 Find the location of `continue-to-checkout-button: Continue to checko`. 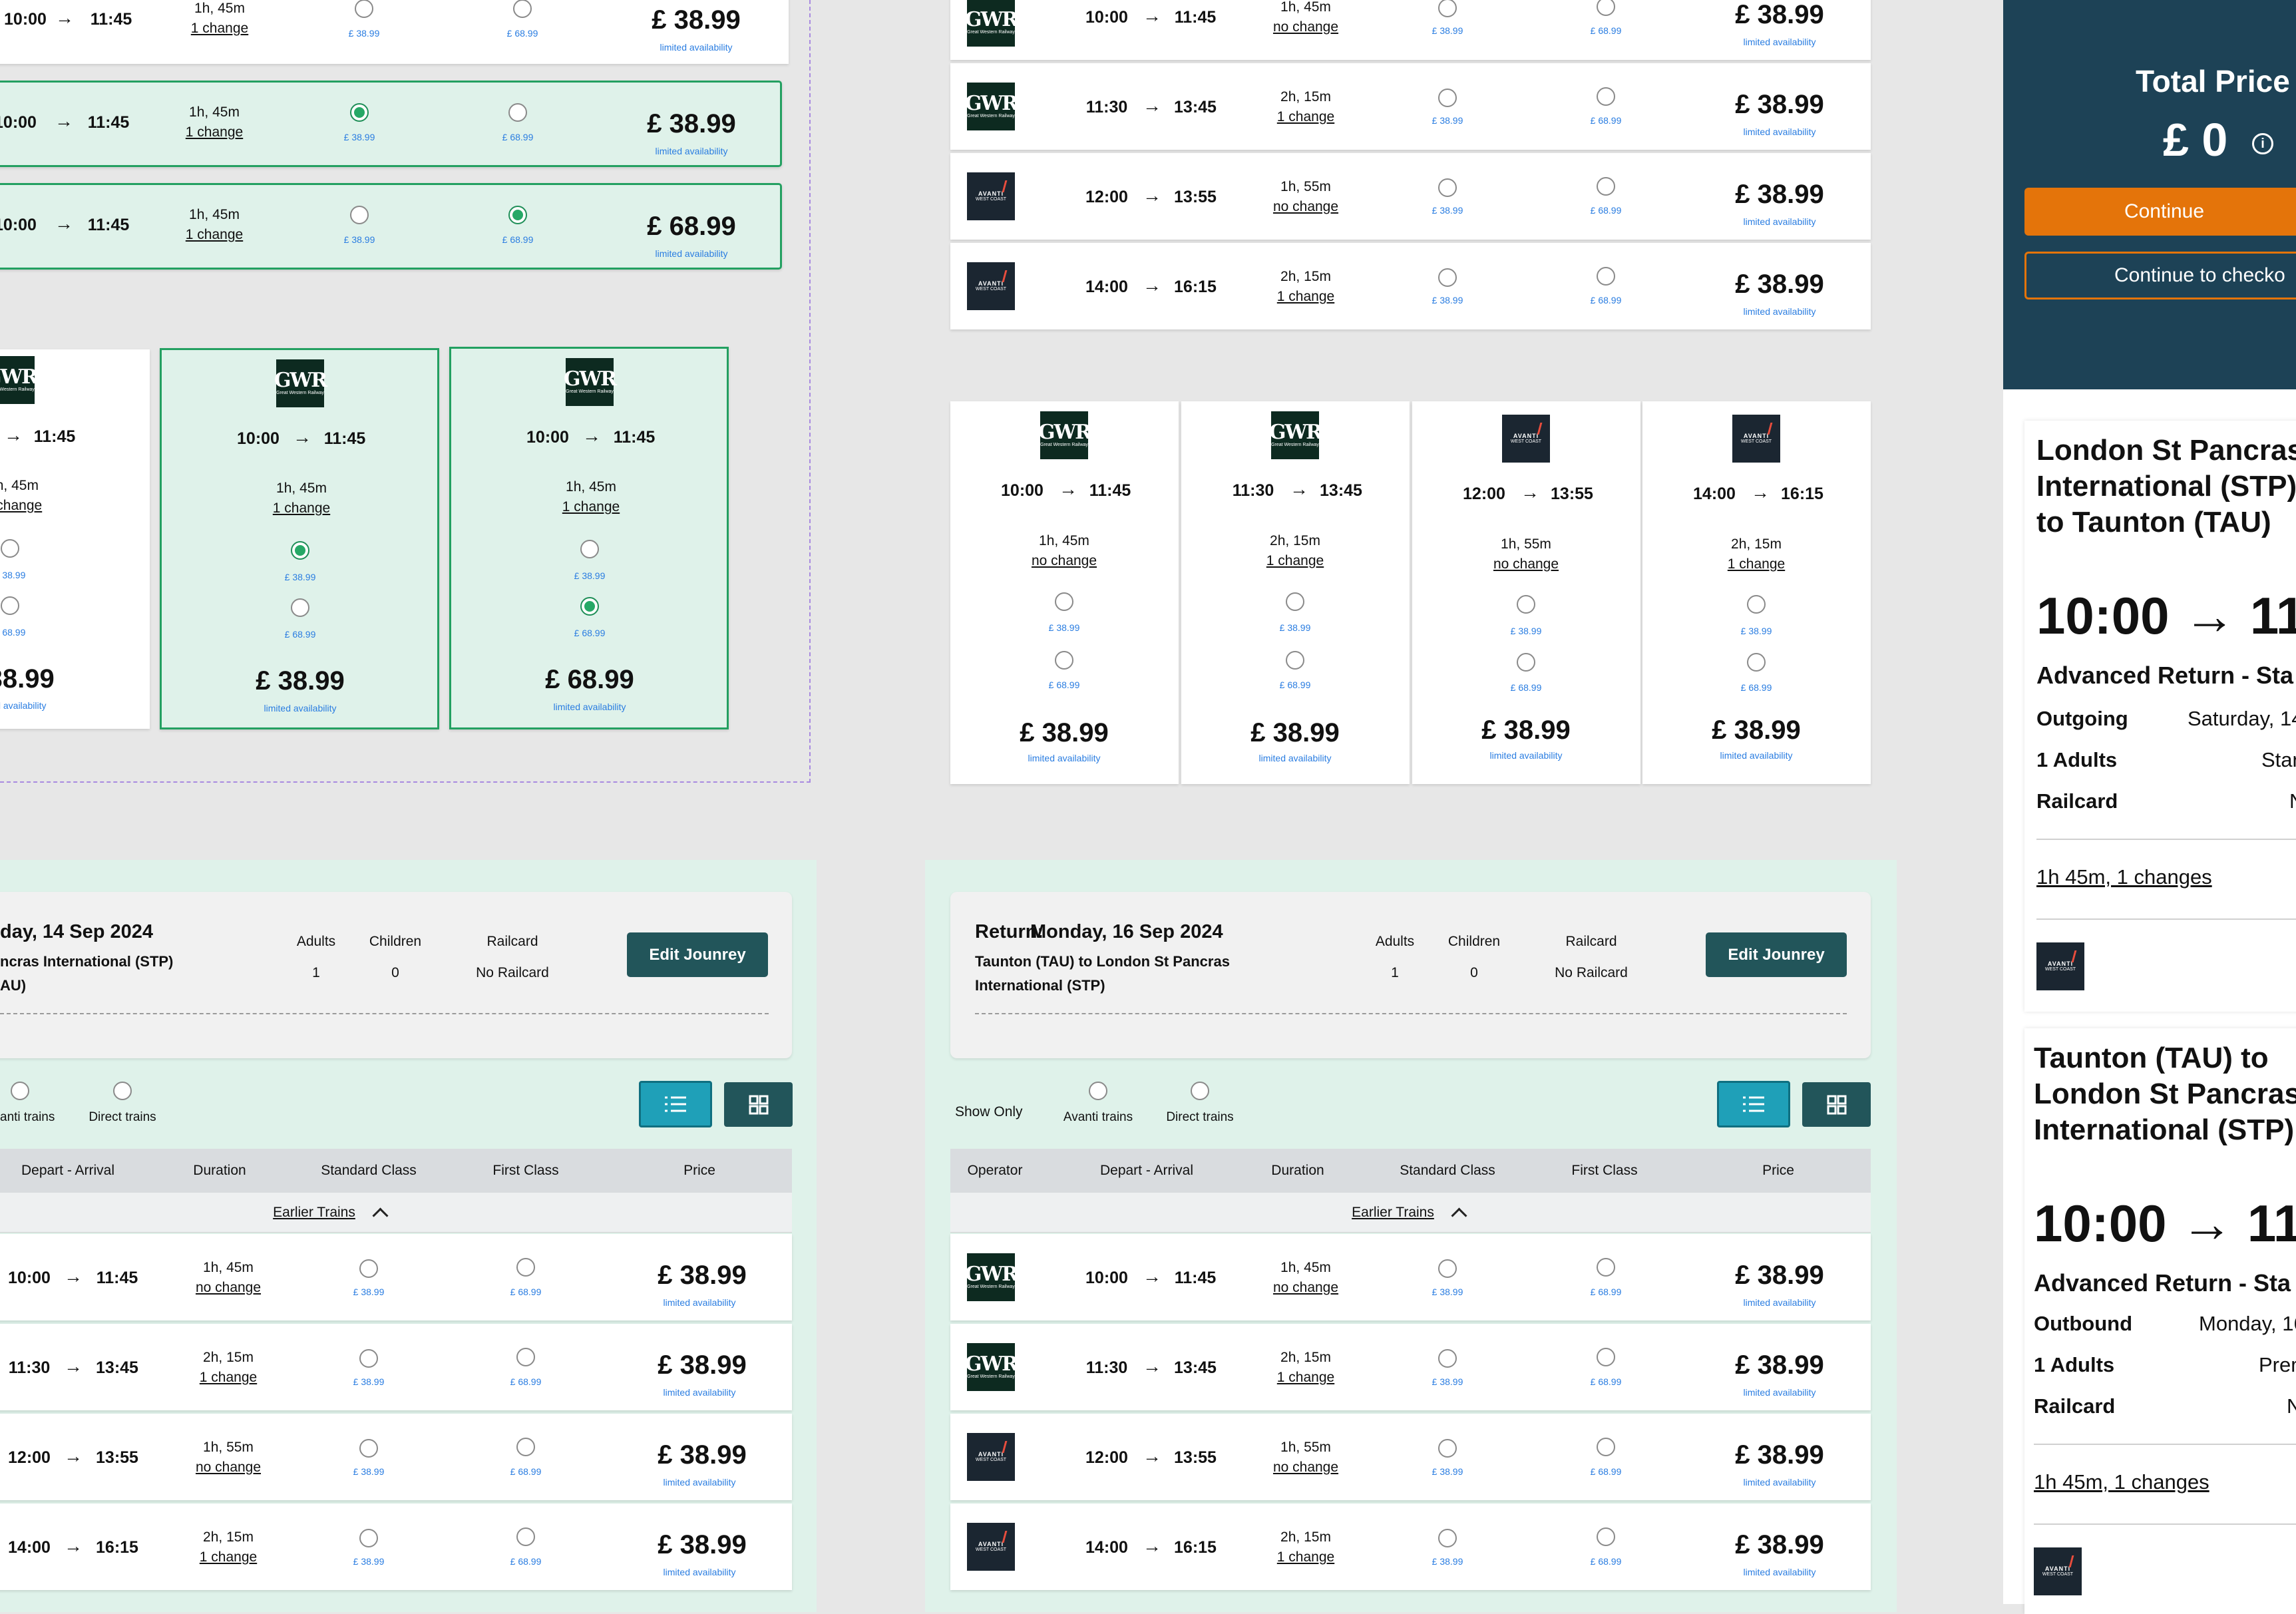

continue-to-checkout-button: Continue to checko is located at coordinates (2160, 276).